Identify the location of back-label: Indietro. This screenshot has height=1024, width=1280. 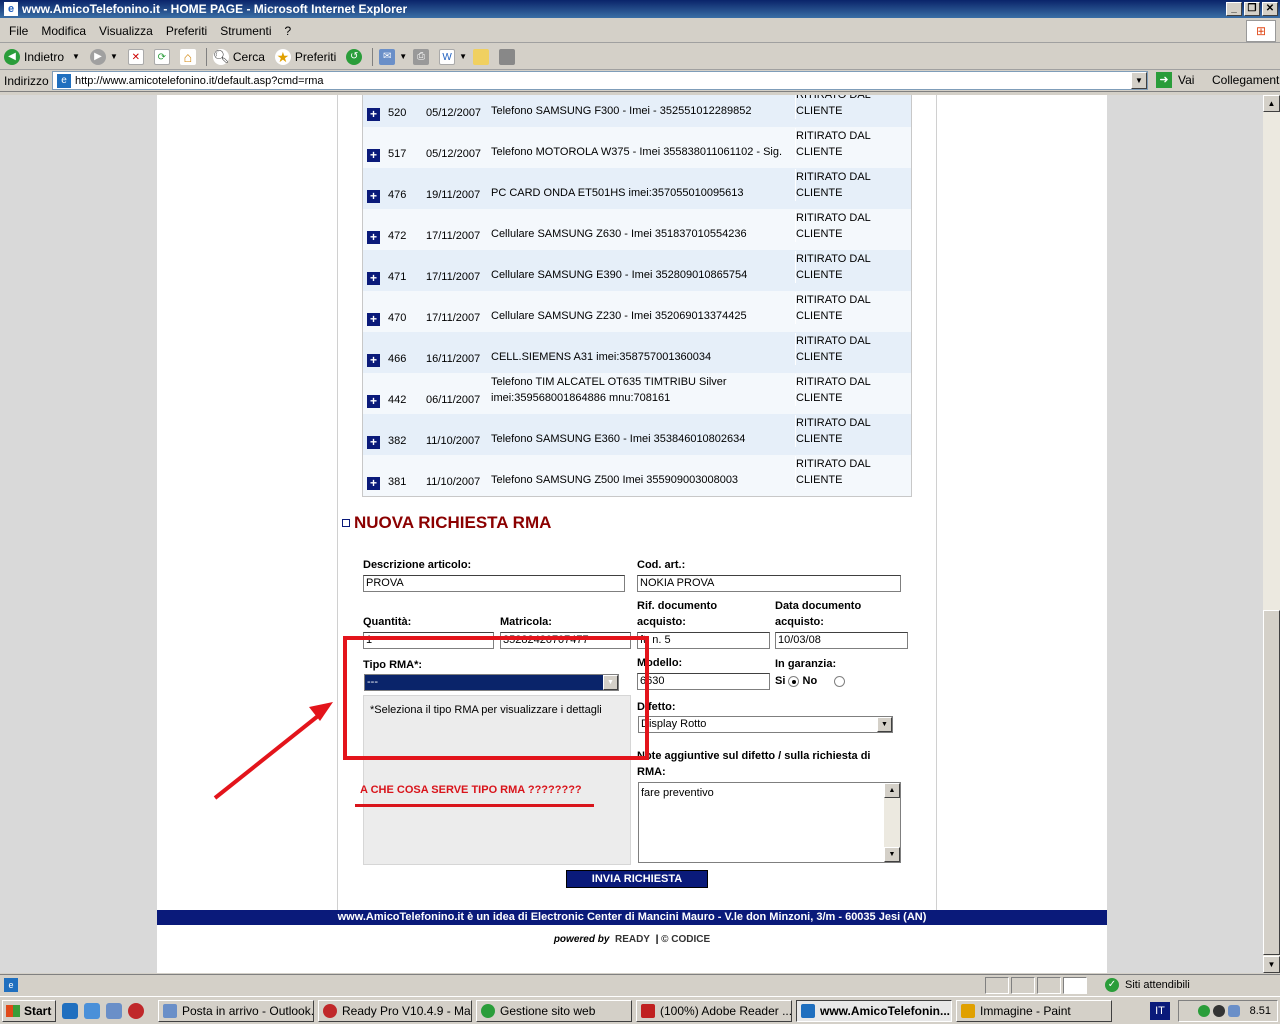
(44, 56).